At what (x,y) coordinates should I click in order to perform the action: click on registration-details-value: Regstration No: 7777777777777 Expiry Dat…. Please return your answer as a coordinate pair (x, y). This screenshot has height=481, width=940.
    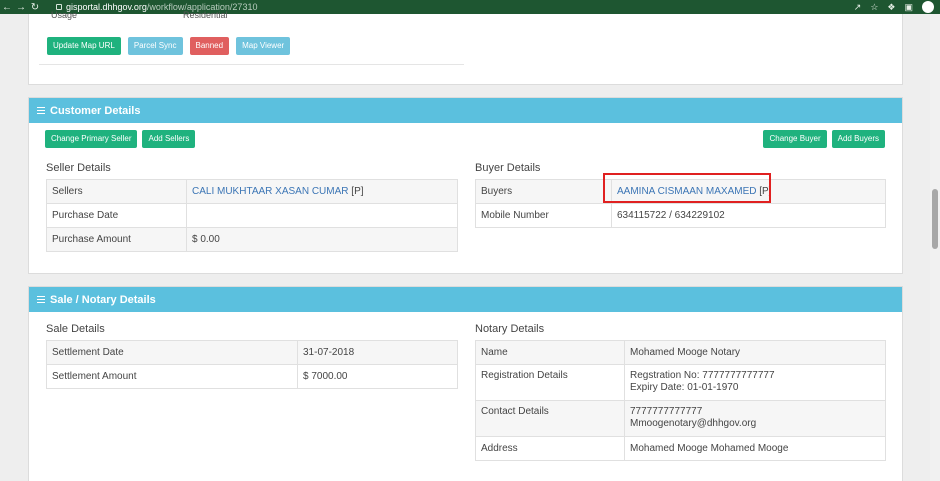
    Looking at the image, I should click on (755, 382).